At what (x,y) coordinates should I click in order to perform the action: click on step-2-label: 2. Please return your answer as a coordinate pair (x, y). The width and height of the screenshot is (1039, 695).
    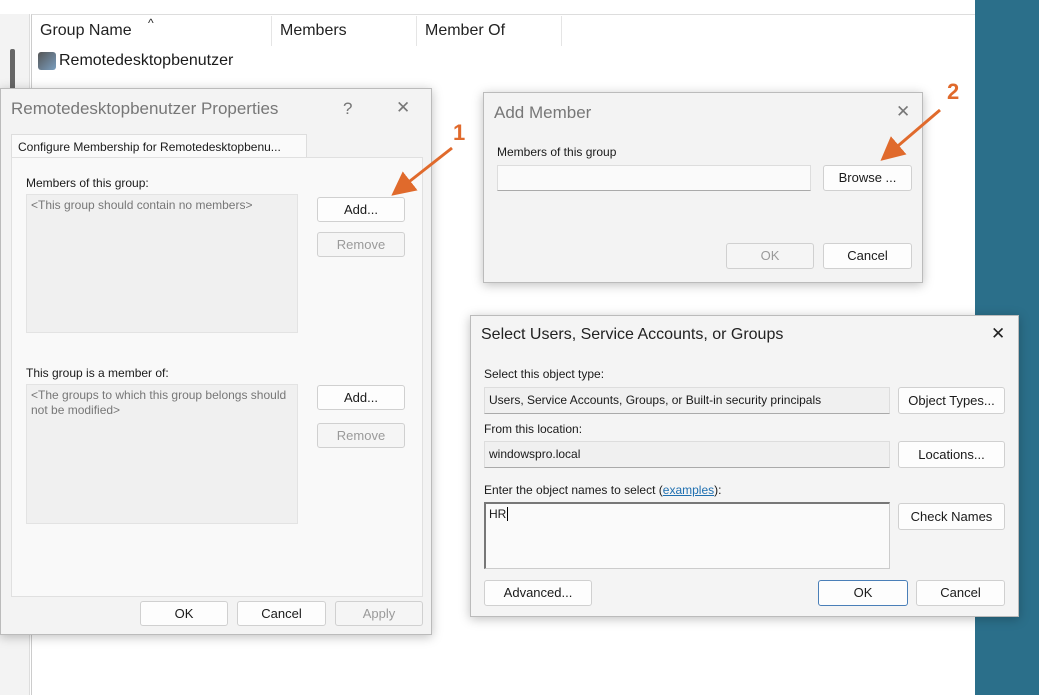
    Looking at the image, I should click on (953, 91).